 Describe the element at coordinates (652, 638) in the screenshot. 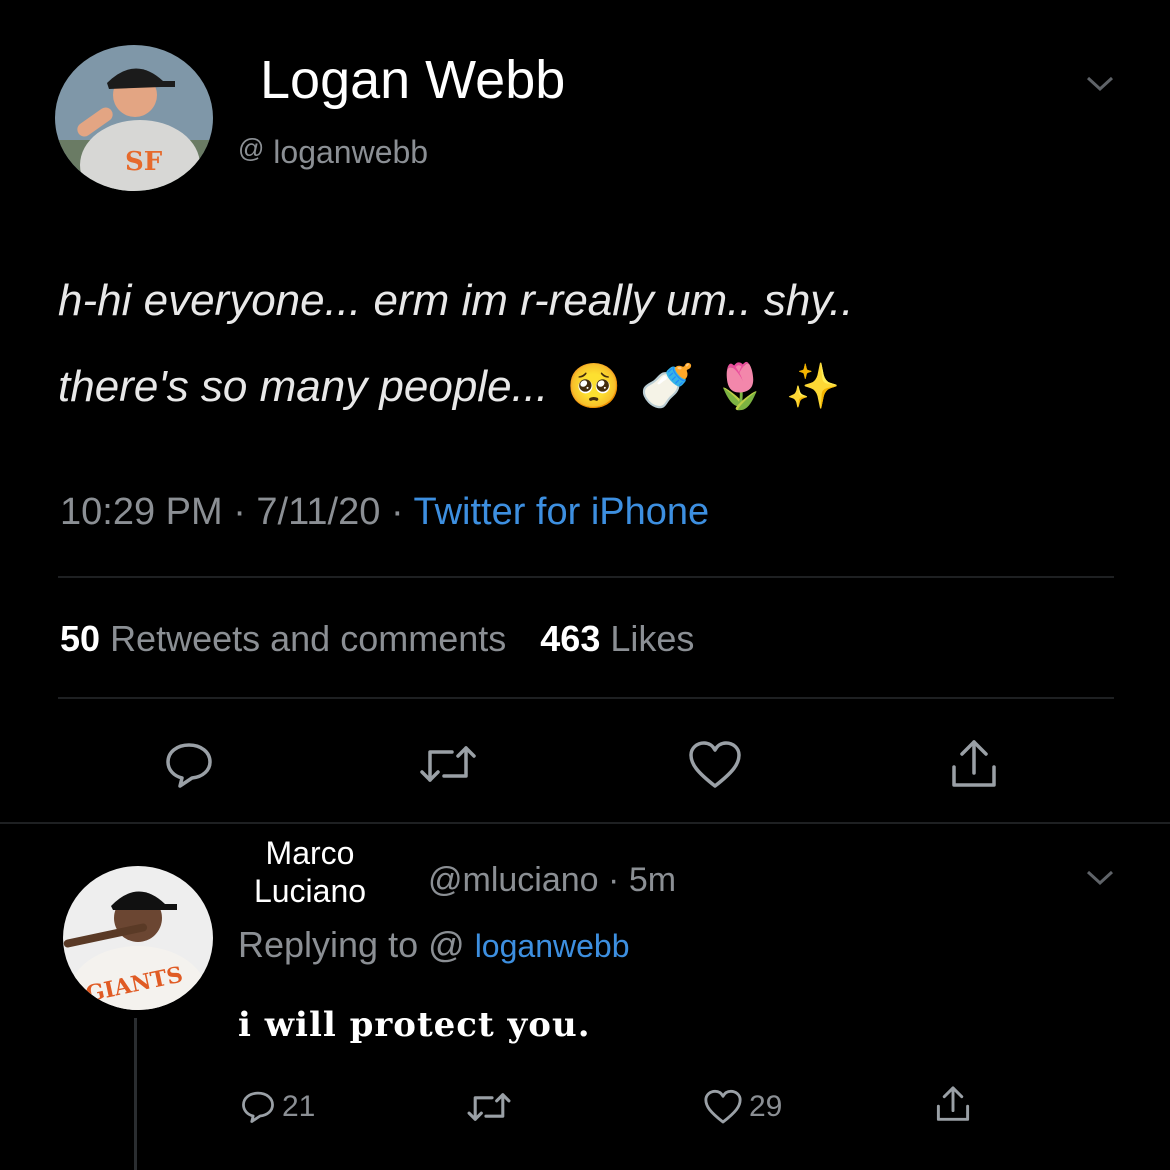

I see `likes-label: Likes` at that location.